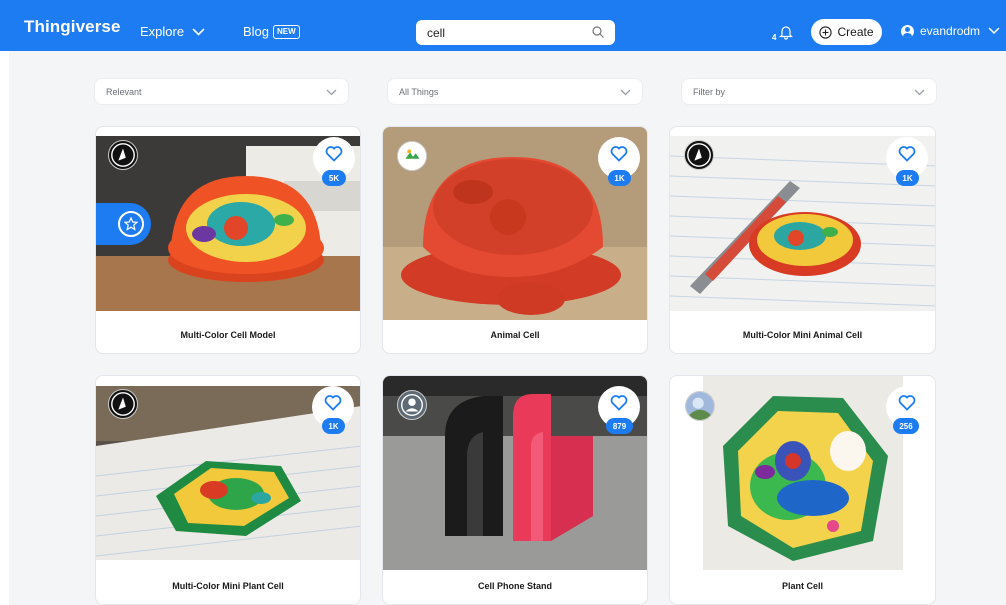 This screenshot has width=1006, height=605. What do you see at coordinates (228, 240) in the screenshot?
I see `thing-card: 5K Multi-Color Cell Model` at bounding box center [228, 240].